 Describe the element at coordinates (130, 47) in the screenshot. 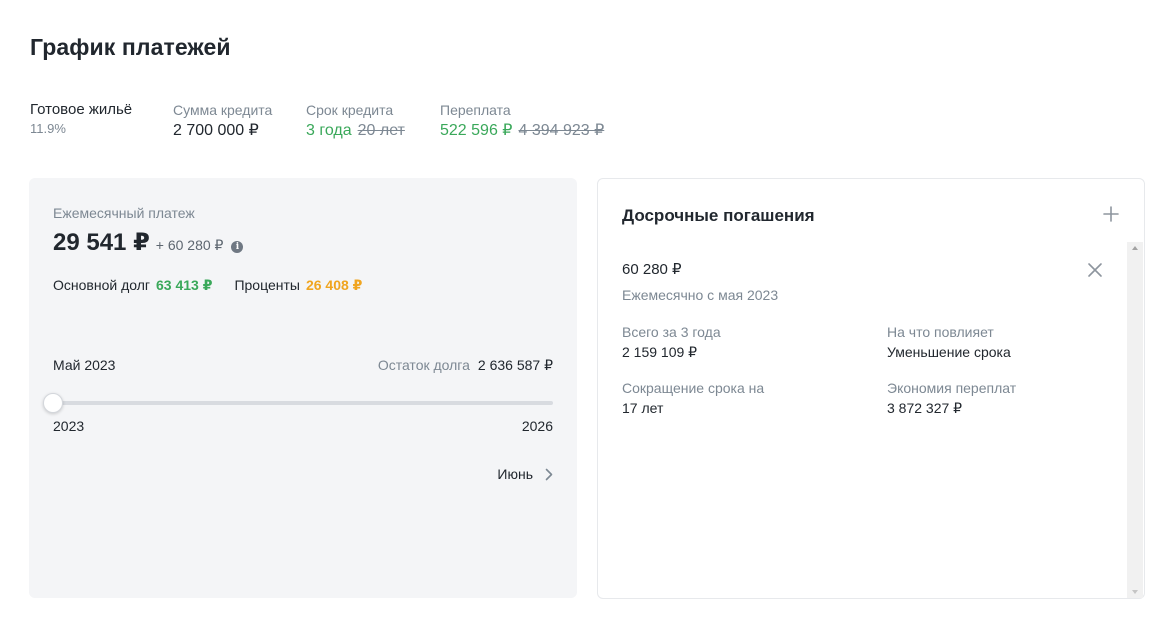

I see `page-title: График платежей` at that location.